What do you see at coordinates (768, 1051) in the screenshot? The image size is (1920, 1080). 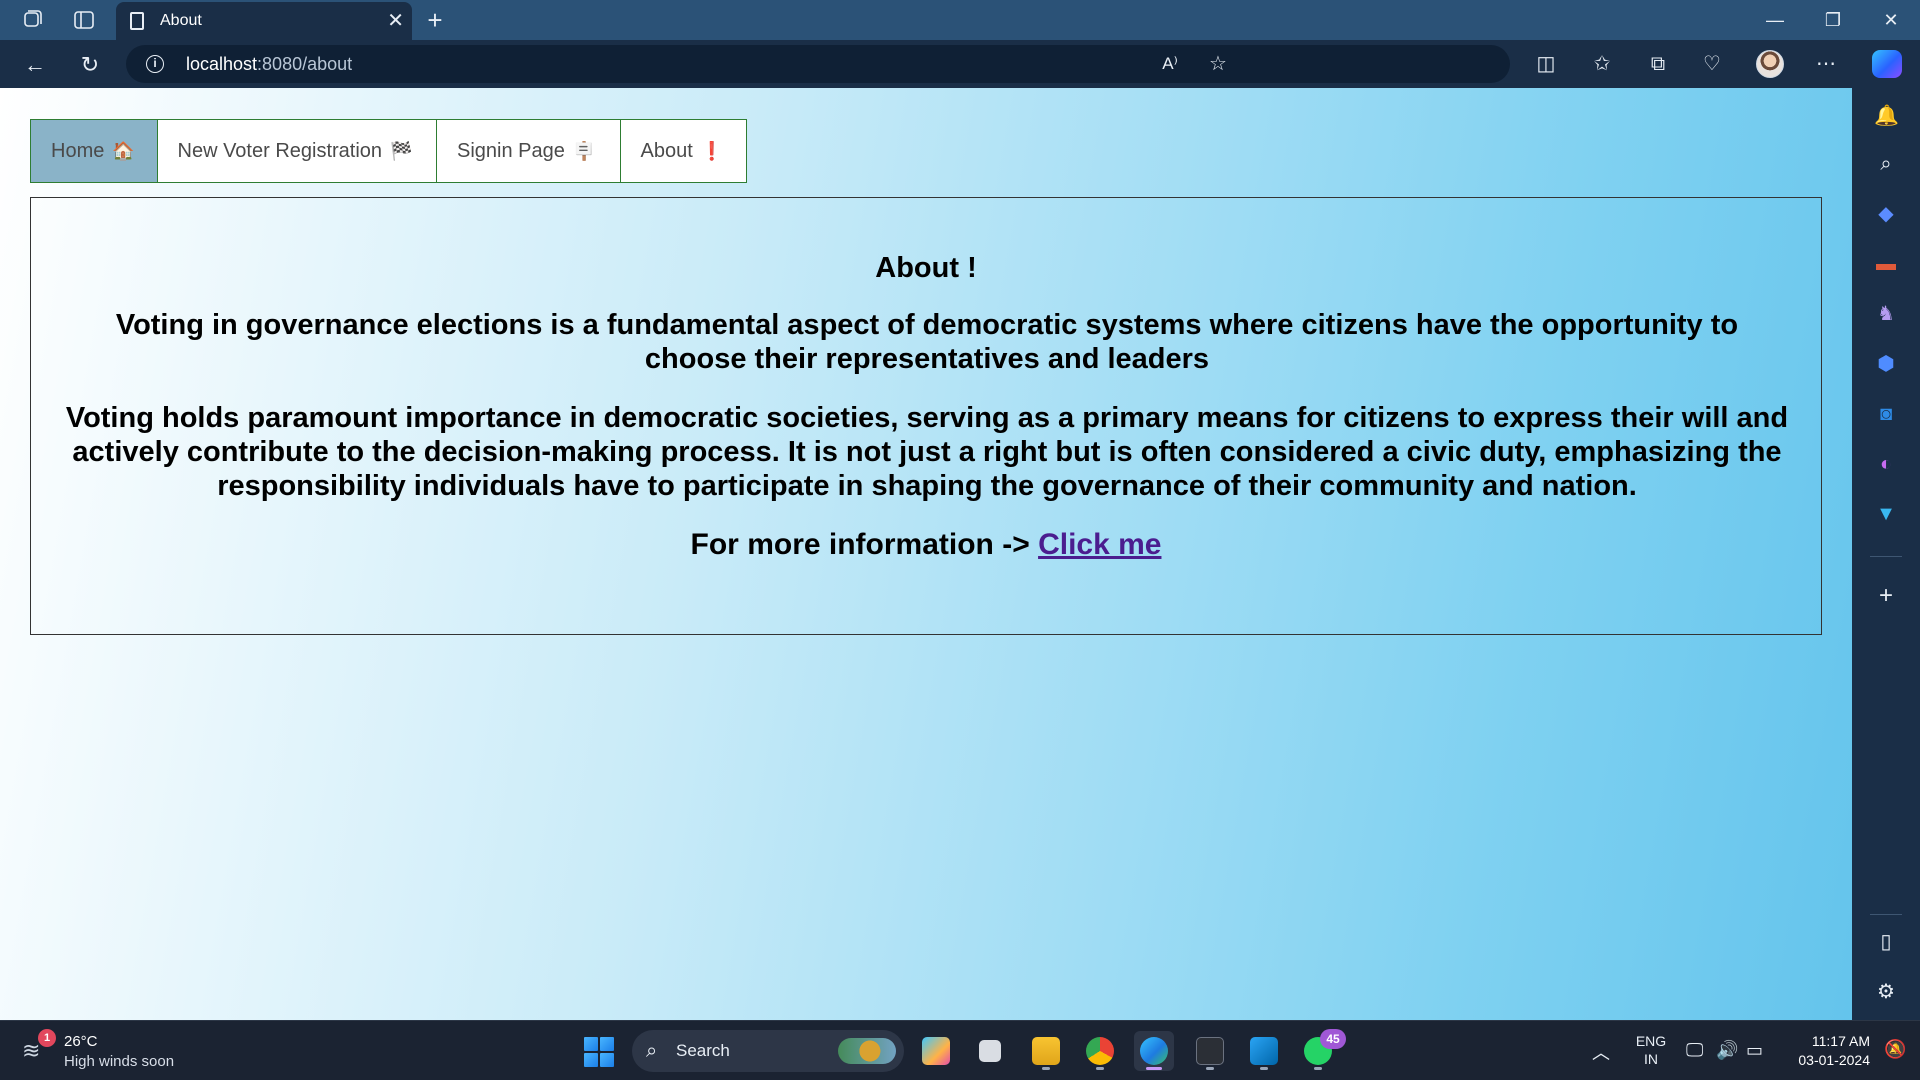 I see `taskbar-search: ⌕ Search` at bounding box center [768, 1051].